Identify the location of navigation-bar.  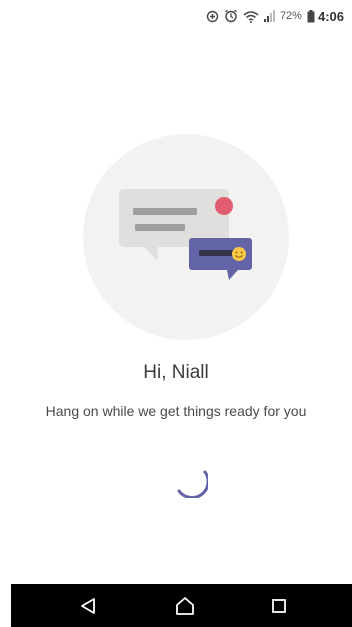
(181, 605).